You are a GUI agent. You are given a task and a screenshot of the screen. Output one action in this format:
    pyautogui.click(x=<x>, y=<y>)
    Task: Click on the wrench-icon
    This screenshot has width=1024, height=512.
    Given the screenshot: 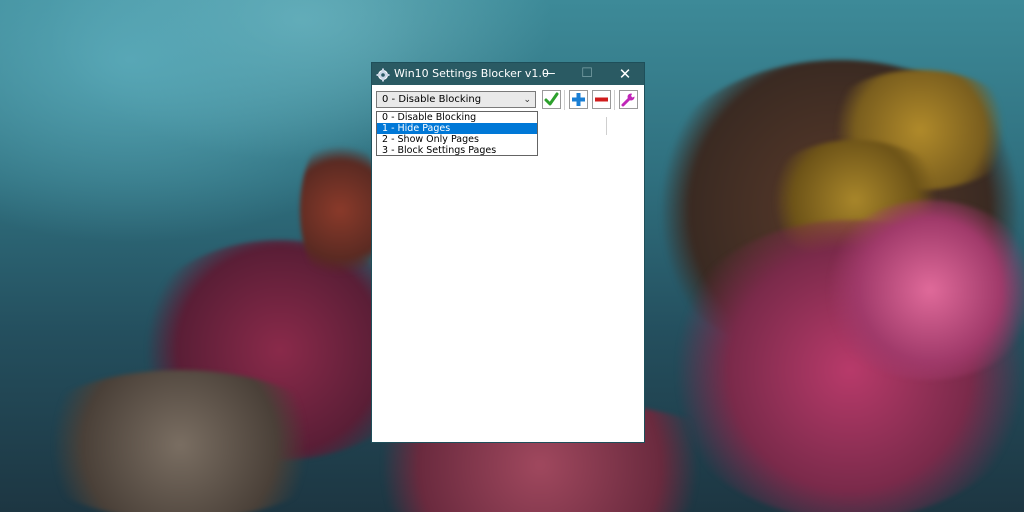 What is the action you would take?
    pyautogui.click(x=628, y=99)
    